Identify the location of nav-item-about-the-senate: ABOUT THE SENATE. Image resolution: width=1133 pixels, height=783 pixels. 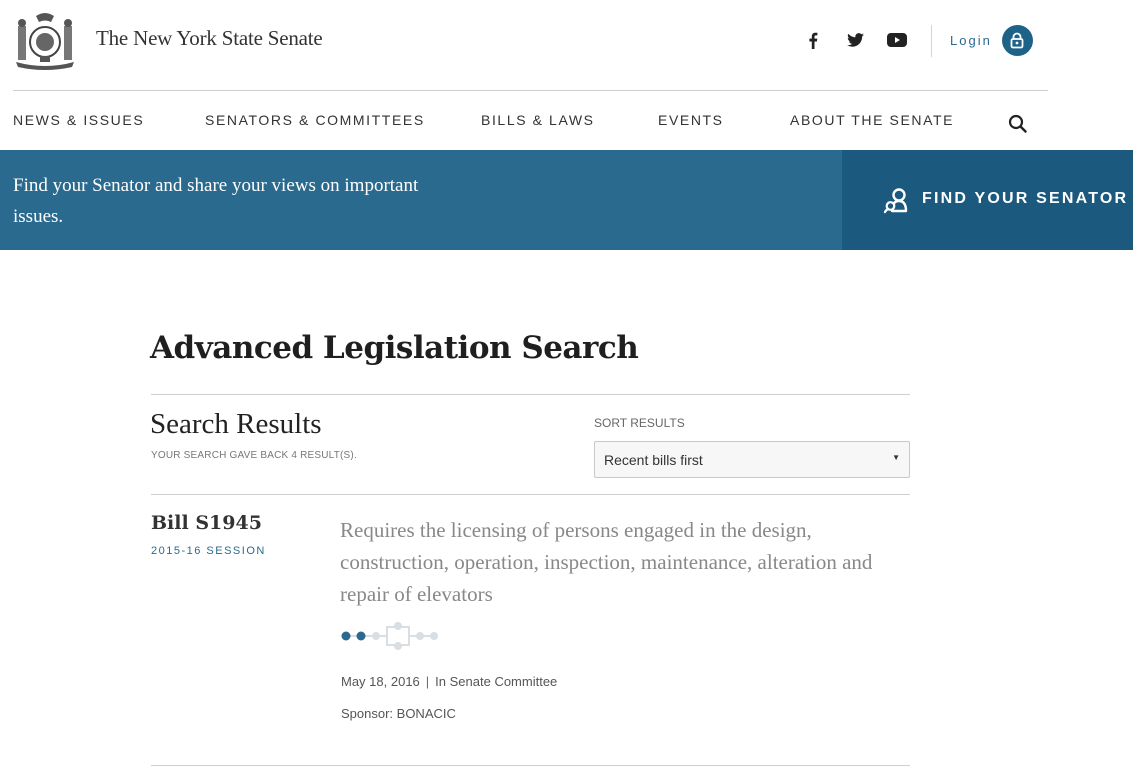
(872, 120).